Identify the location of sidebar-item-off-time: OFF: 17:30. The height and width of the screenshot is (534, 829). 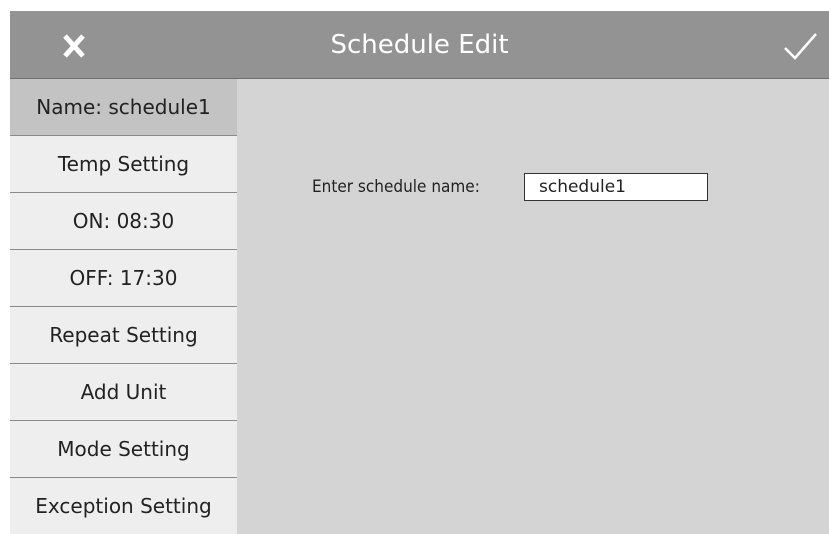
(123, 278).